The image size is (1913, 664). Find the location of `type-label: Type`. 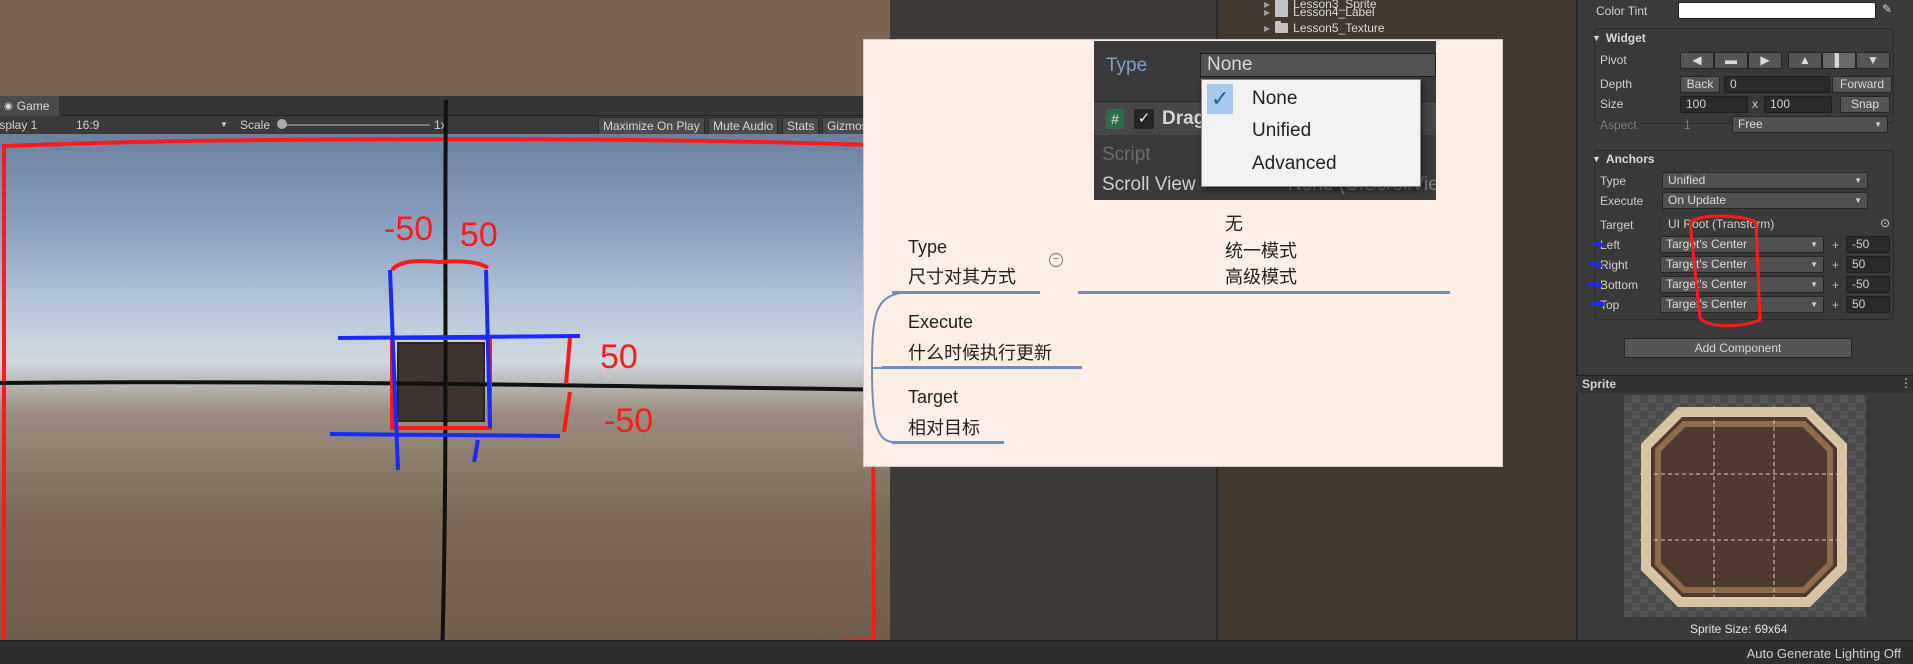

type-label: Type is located at coordinates (1127, 65).